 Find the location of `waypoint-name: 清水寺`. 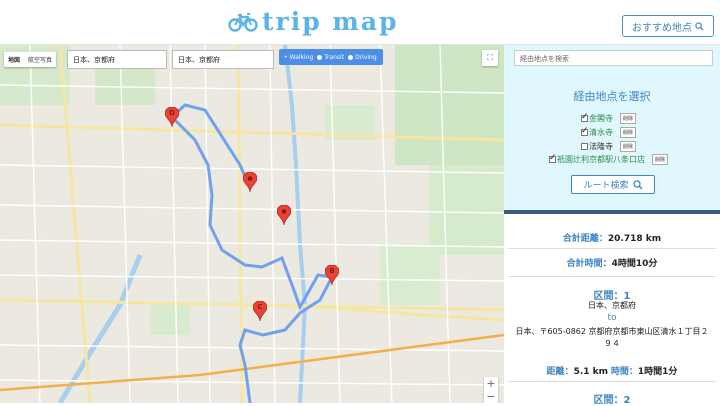

waypoint-name: 清水寺 is located at coordinates (601, 132).